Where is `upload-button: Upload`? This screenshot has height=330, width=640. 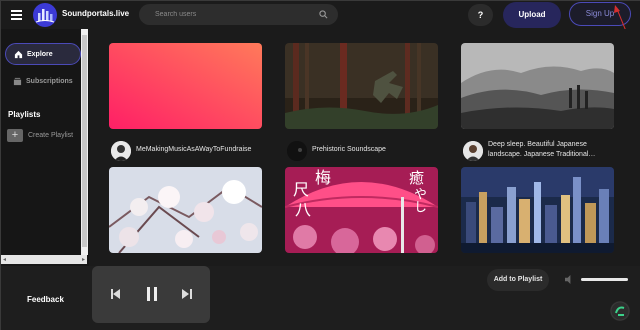 upload-button: Upload is located at coordinates (532, 15).